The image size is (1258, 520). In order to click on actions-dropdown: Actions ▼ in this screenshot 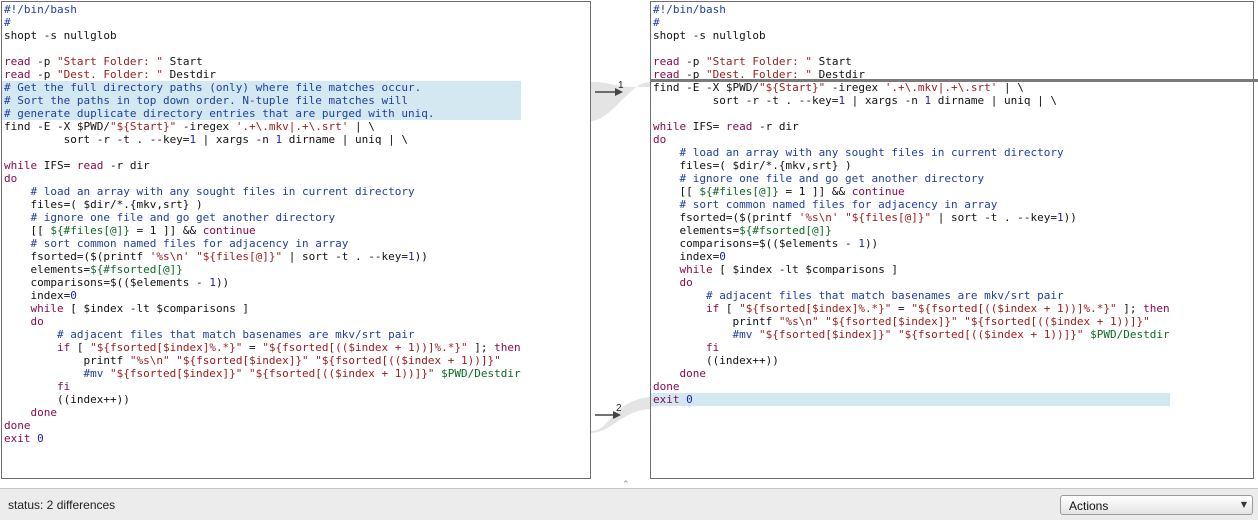, I will do `click(1156, 505)`.